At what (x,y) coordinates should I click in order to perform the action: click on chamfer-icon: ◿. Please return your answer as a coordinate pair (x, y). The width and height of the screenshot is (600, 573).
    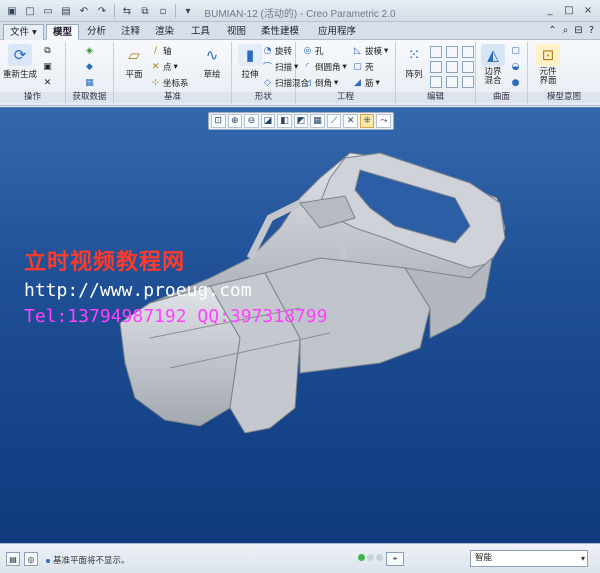
    Looking at the image, I should click on (307, 82).